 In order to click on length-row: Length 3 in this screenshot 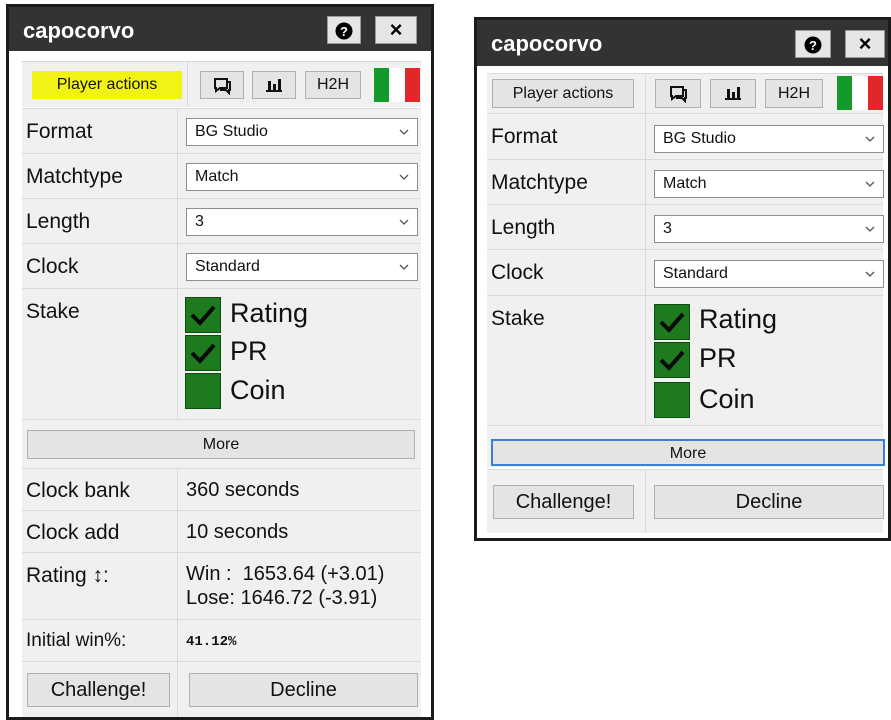, I will do `click(221, 220)`.